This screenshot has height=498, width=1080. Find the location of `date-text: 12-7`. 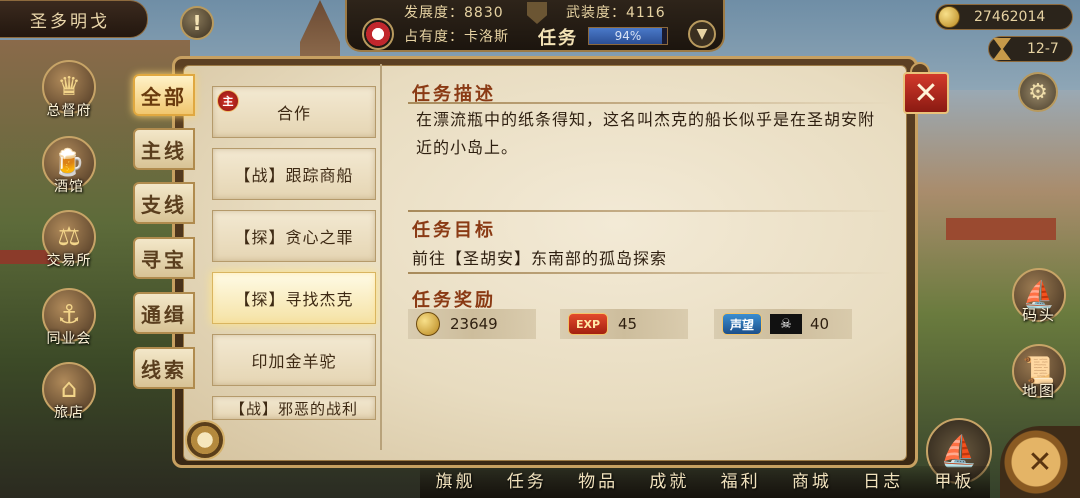

date-text: 12-7 is located at coordinates (1043, 49).